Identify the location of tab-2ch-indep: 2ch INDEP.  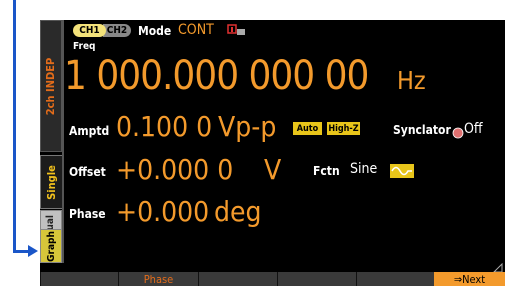
(51, 86).